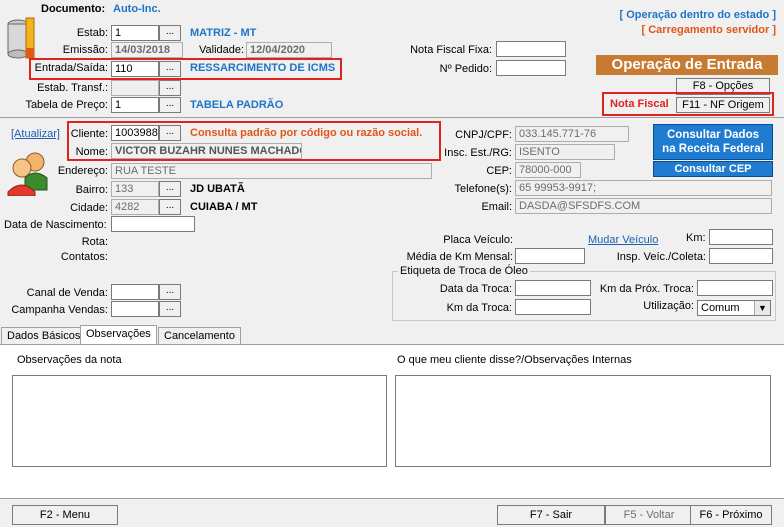  I want to click on nascimento-input, so click(153, 224).